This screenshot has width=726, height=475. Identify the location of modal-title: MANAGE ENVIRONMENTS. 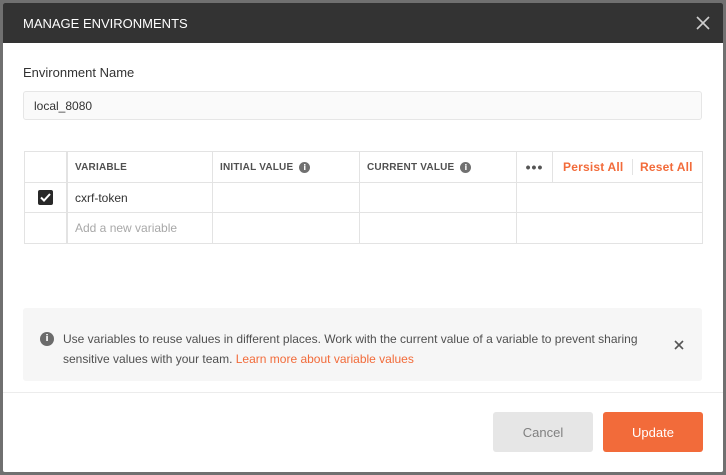
(105, 23).